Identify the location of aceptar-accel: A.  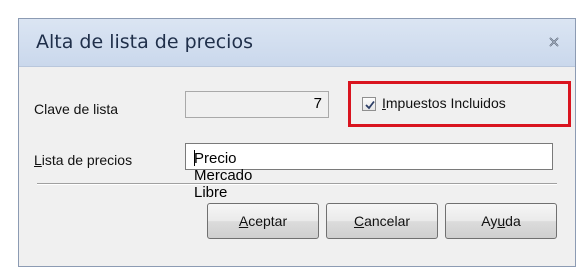
(243, 221).